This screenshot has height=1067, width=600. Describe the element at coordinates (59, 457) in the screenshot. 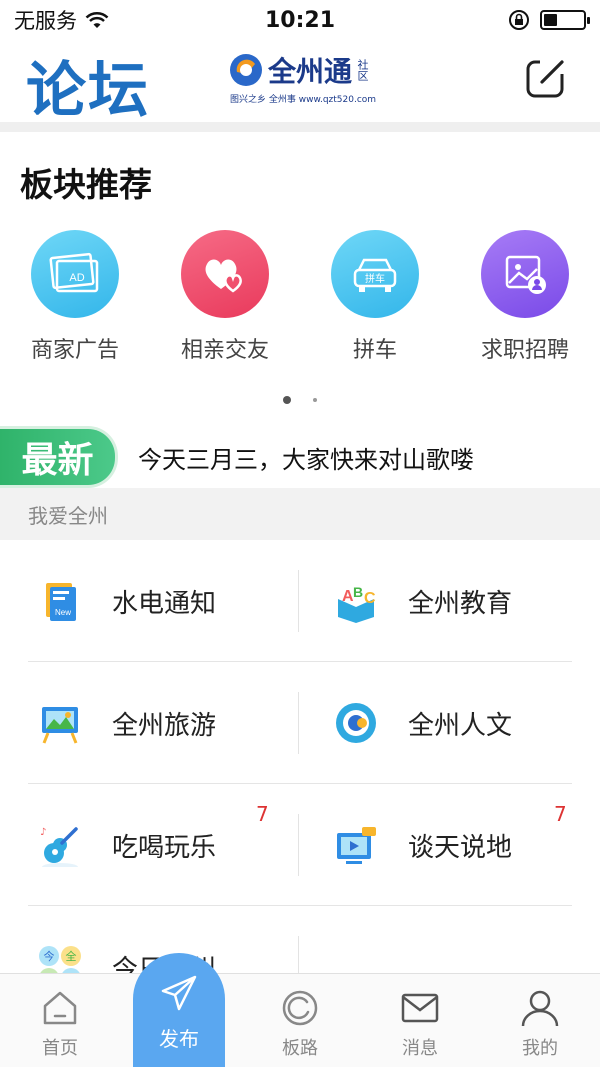

I see `latest-badge: 最新` at that location.